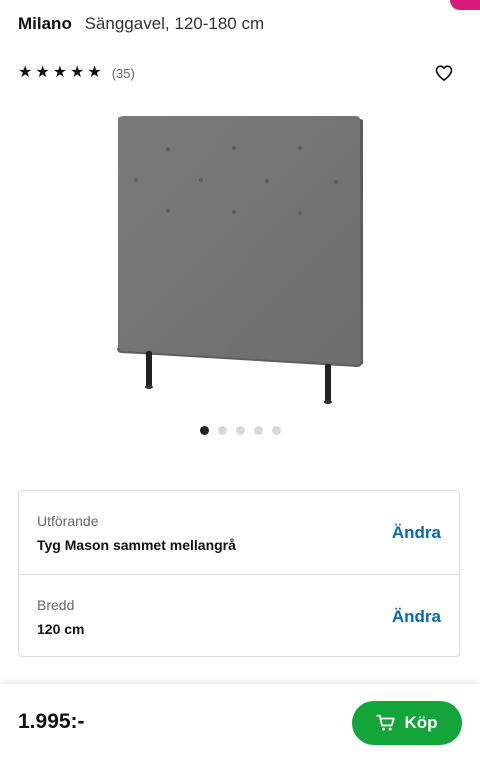  Describe the element at coordinates (416, 617) in the screenshot. I see `change-width-button: Ändra` at that location.